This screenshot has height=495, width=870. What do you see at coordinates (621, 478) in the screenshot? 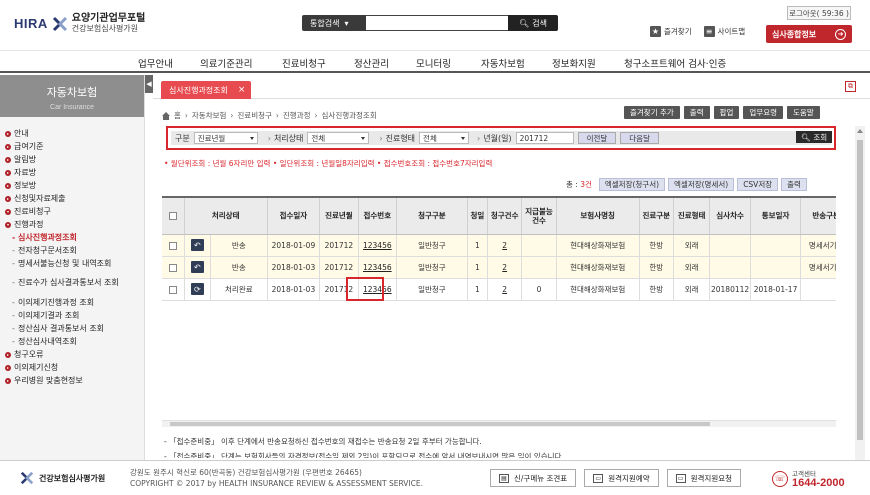
I see `remote-reserve-button: ▭ 원격지원예약` at bounding box center [621, 478].